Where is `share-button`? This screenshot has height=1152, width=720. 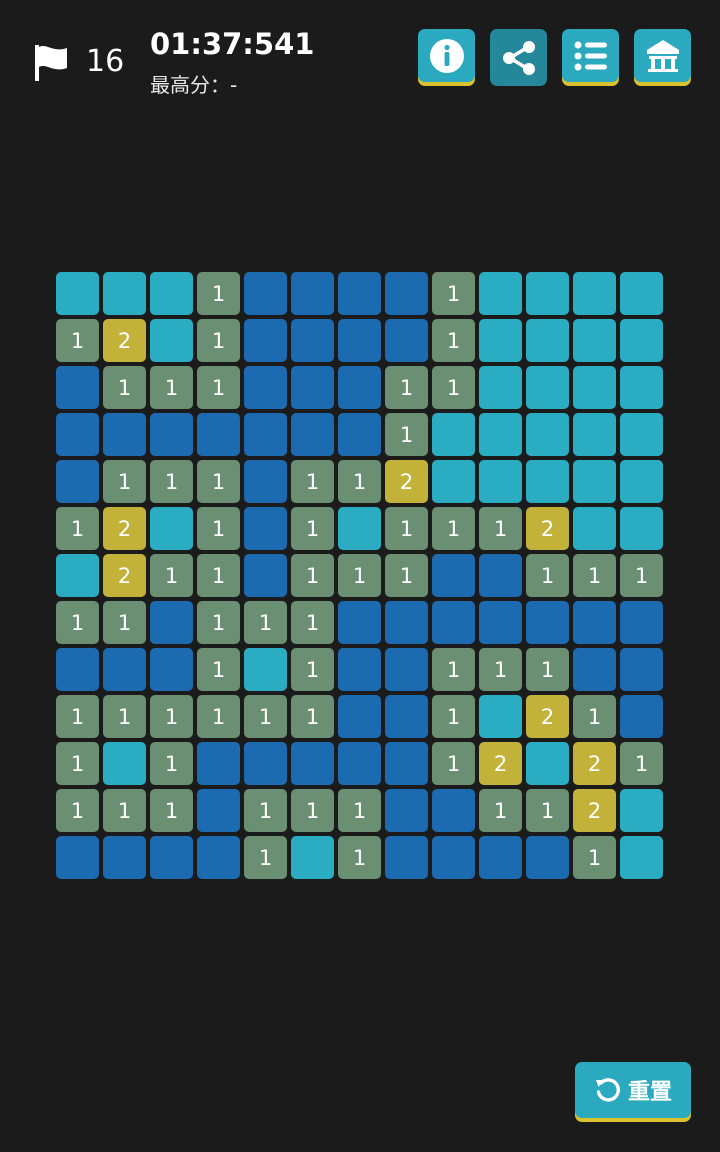 share-button is located at coordinates (518, 57).